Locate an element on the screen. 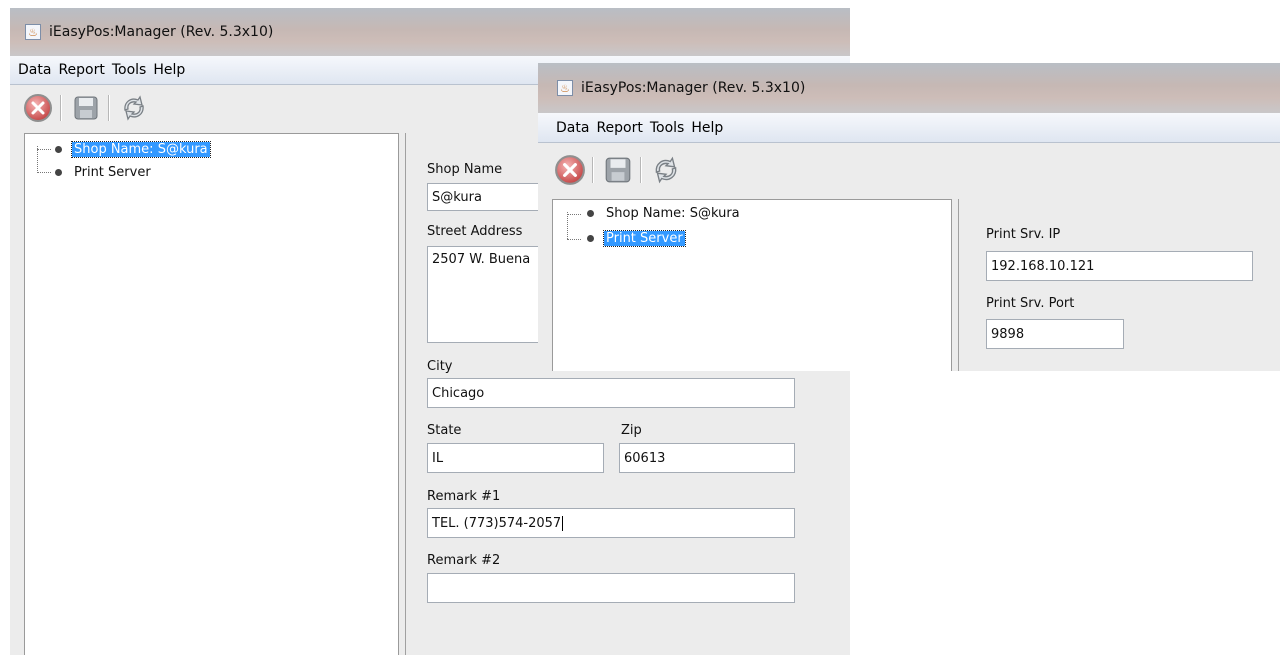 The width and height of the screenshot is (1280, 655). print-port-label: Print Srv. Port is located at coordinates (1030, 303).